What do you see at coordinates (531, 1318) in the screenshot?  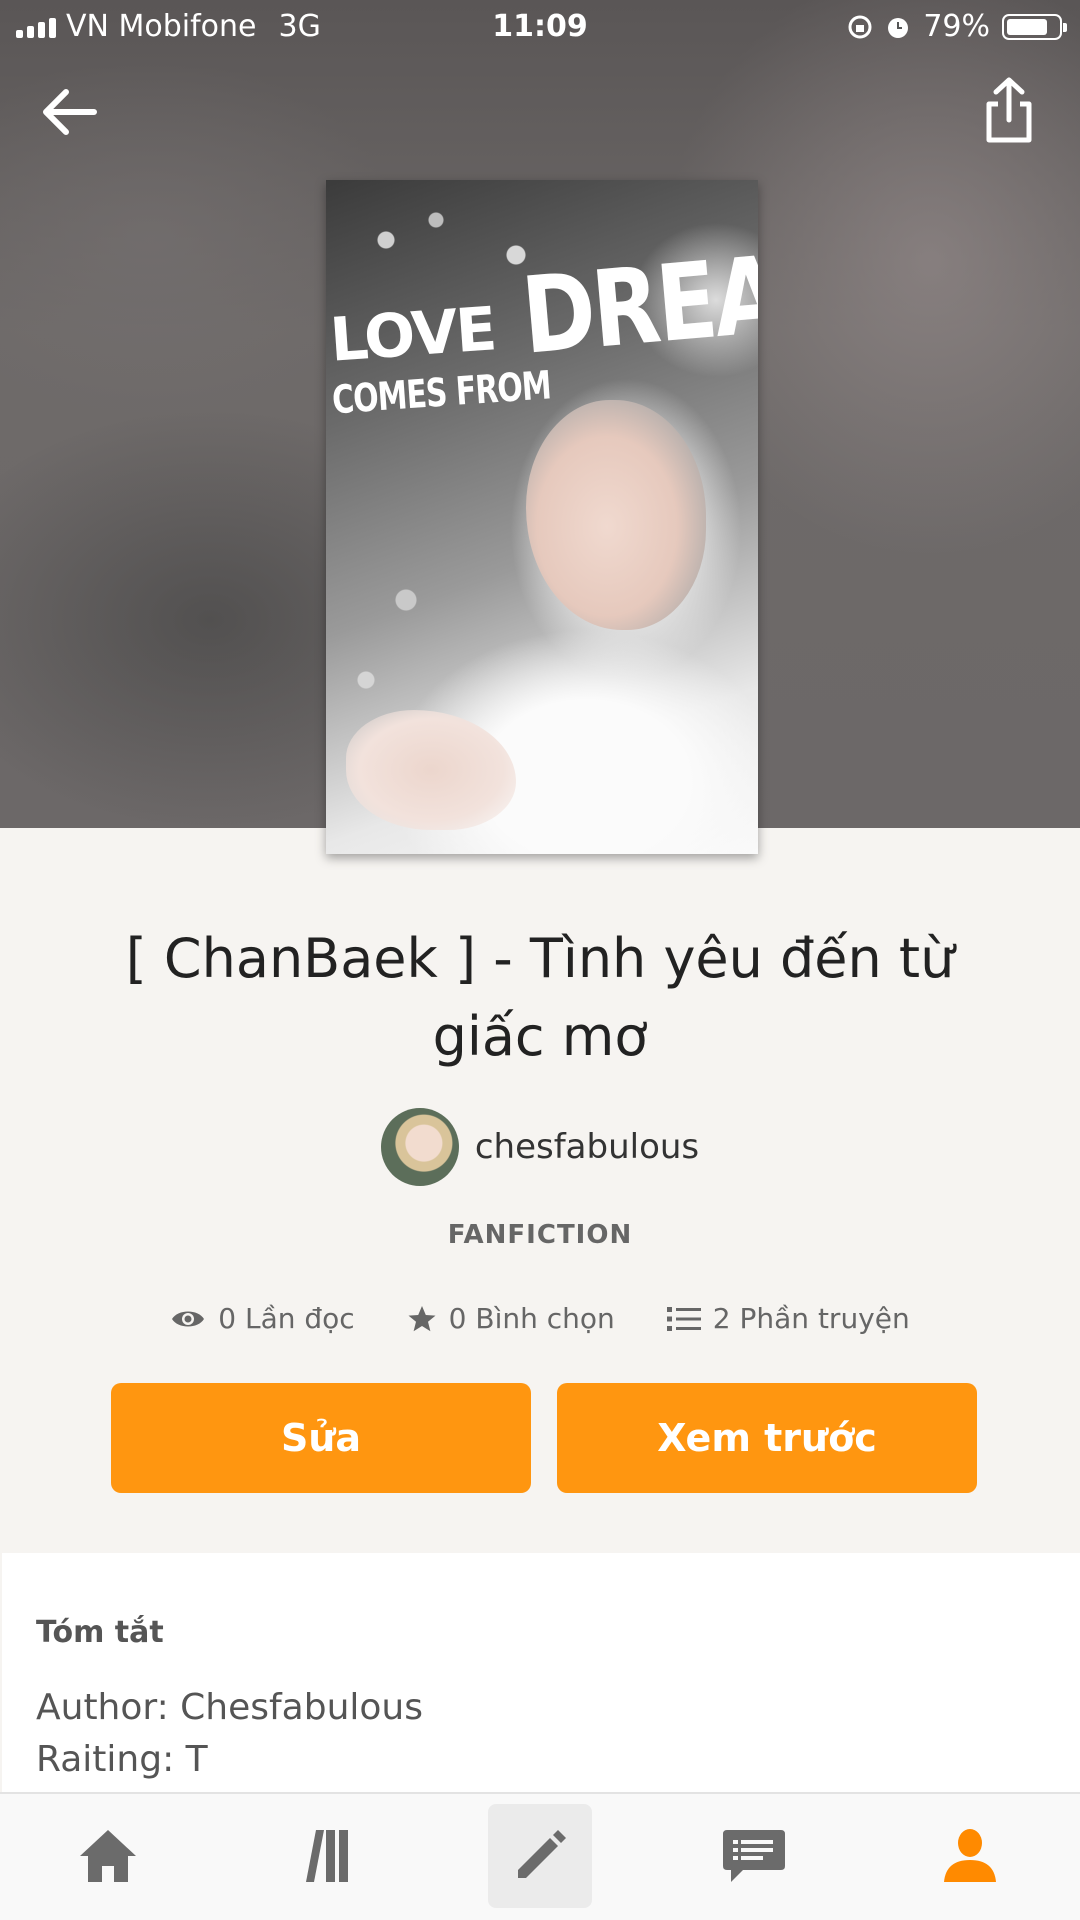 I see `stat-votes-label: 0 Bình chọn` at bounding box center [531, 1318].